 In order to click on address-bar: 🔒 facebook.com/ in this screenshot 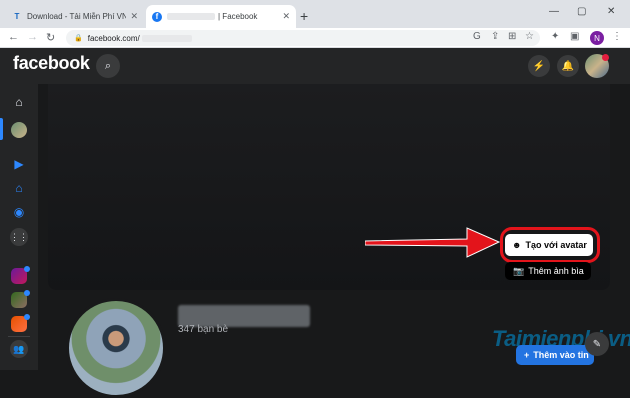, I will do `click(303, 38)`.